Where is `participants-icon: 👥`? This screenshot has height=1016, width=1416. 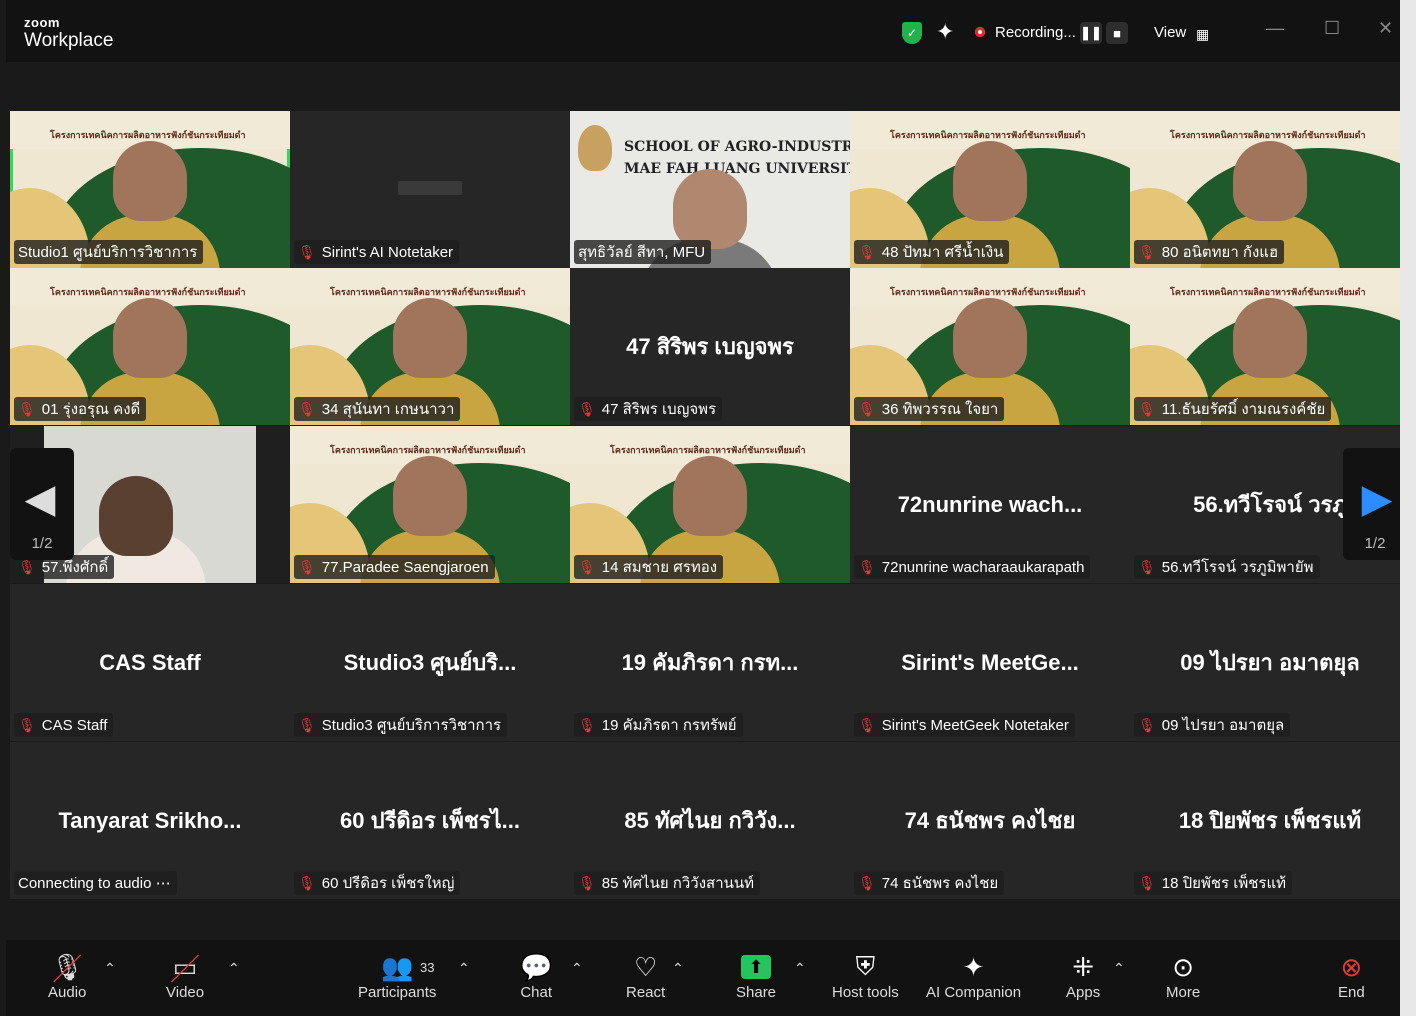 participants-icon: 👥 is located at coordinates (397, 966).